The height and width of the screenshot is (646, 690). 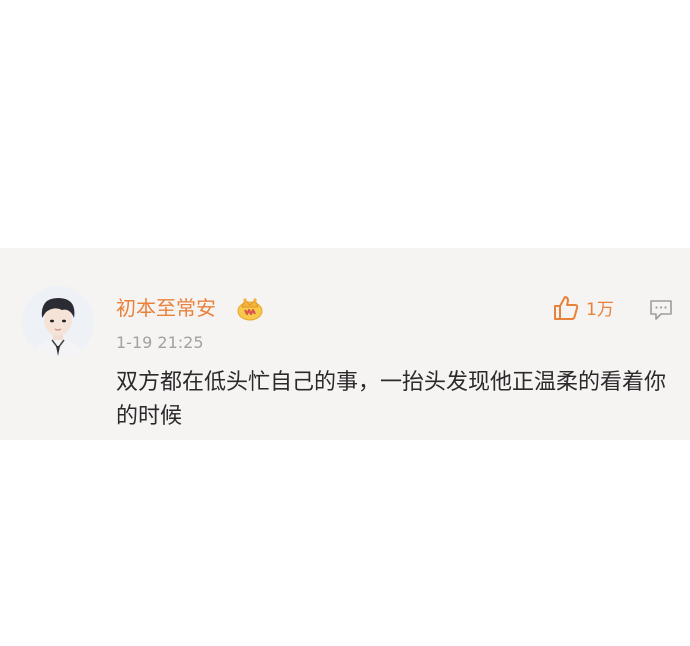 What do you see at coordinates (566, 310) in the screenshot?
I see `thumbs-up-icon` at bounding box center [566, 310].